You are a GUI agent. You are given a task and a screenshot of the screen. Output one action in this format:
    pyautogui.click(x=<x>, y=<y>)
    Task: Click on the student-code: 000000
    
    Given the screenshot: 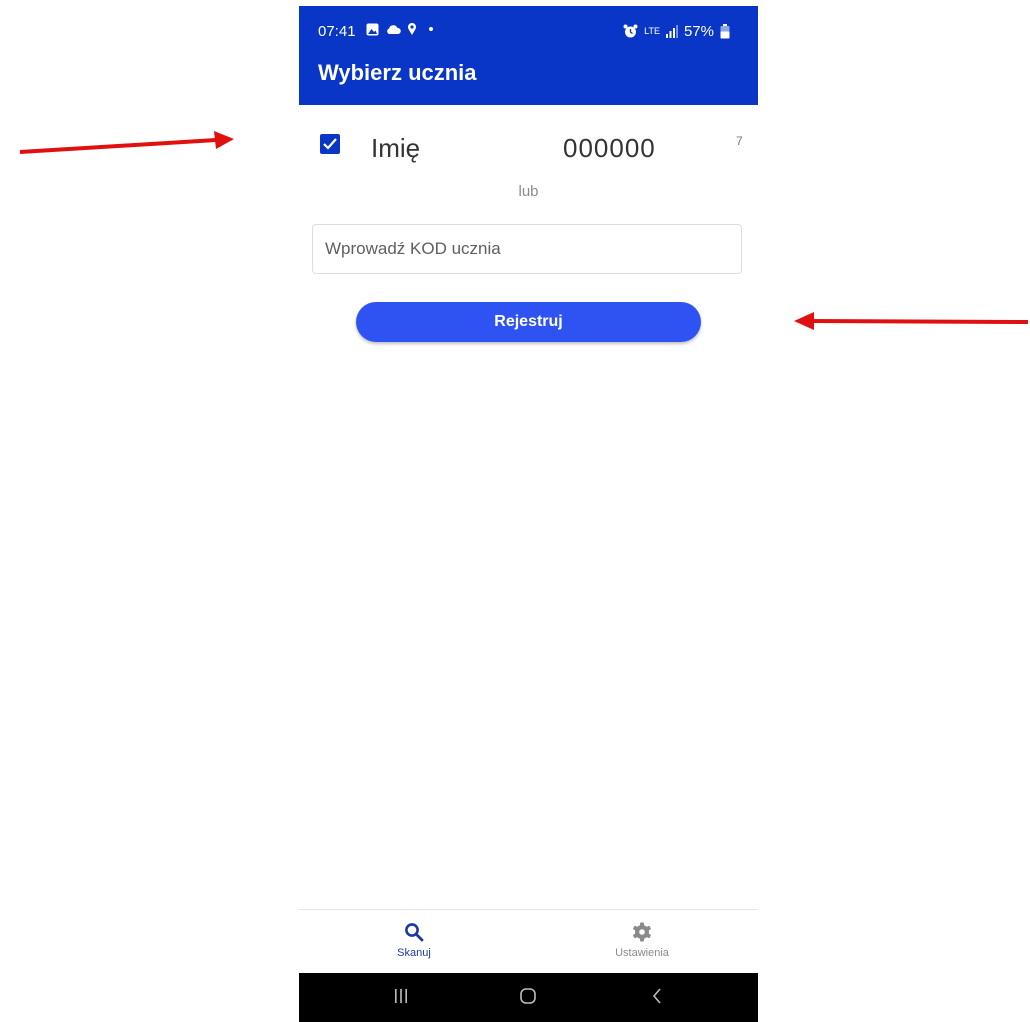 What is the action you would take?
    pyautogui.click(x=609, y=148)
    